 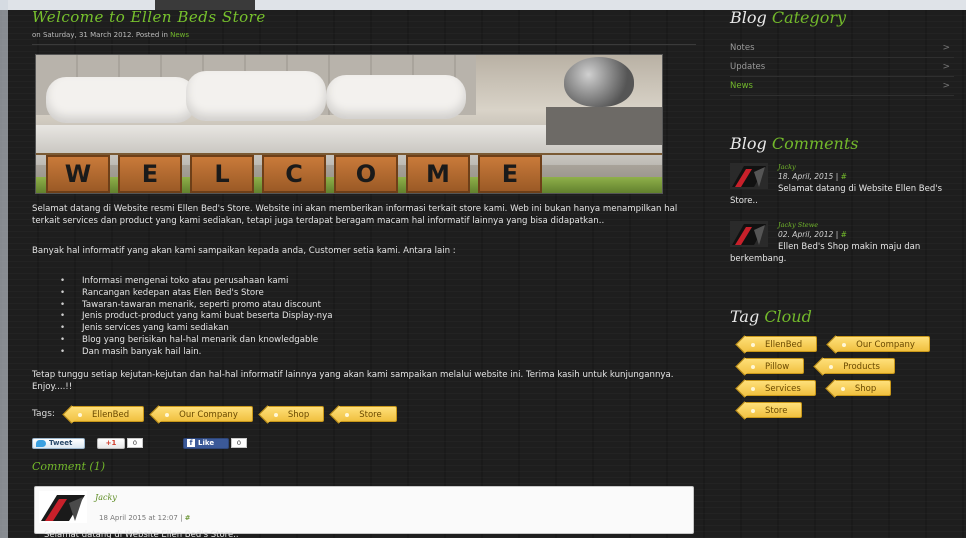 What do you see at coordinates (364, 17) in the screenshot?
I see `post-title: Welcome to Ellen Beds Store` at bounding box center [364, 17].